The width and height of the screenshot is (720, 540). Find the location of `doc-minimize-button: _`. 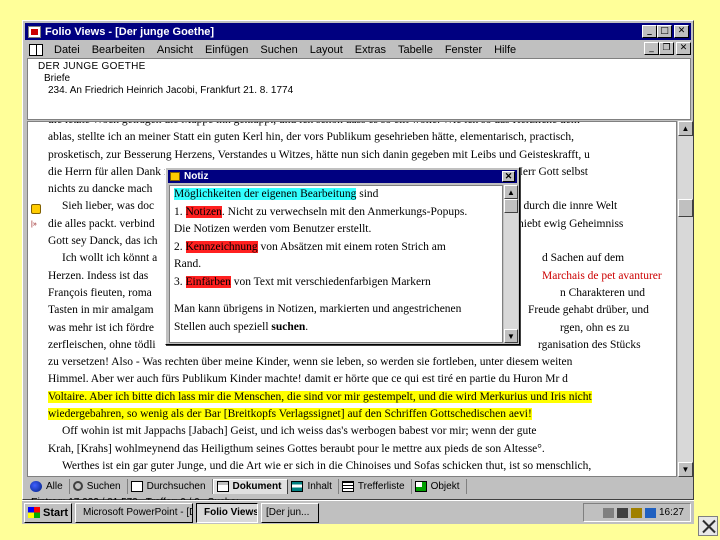

doc-minimize-button: _ is located at coordinates (651, 48).